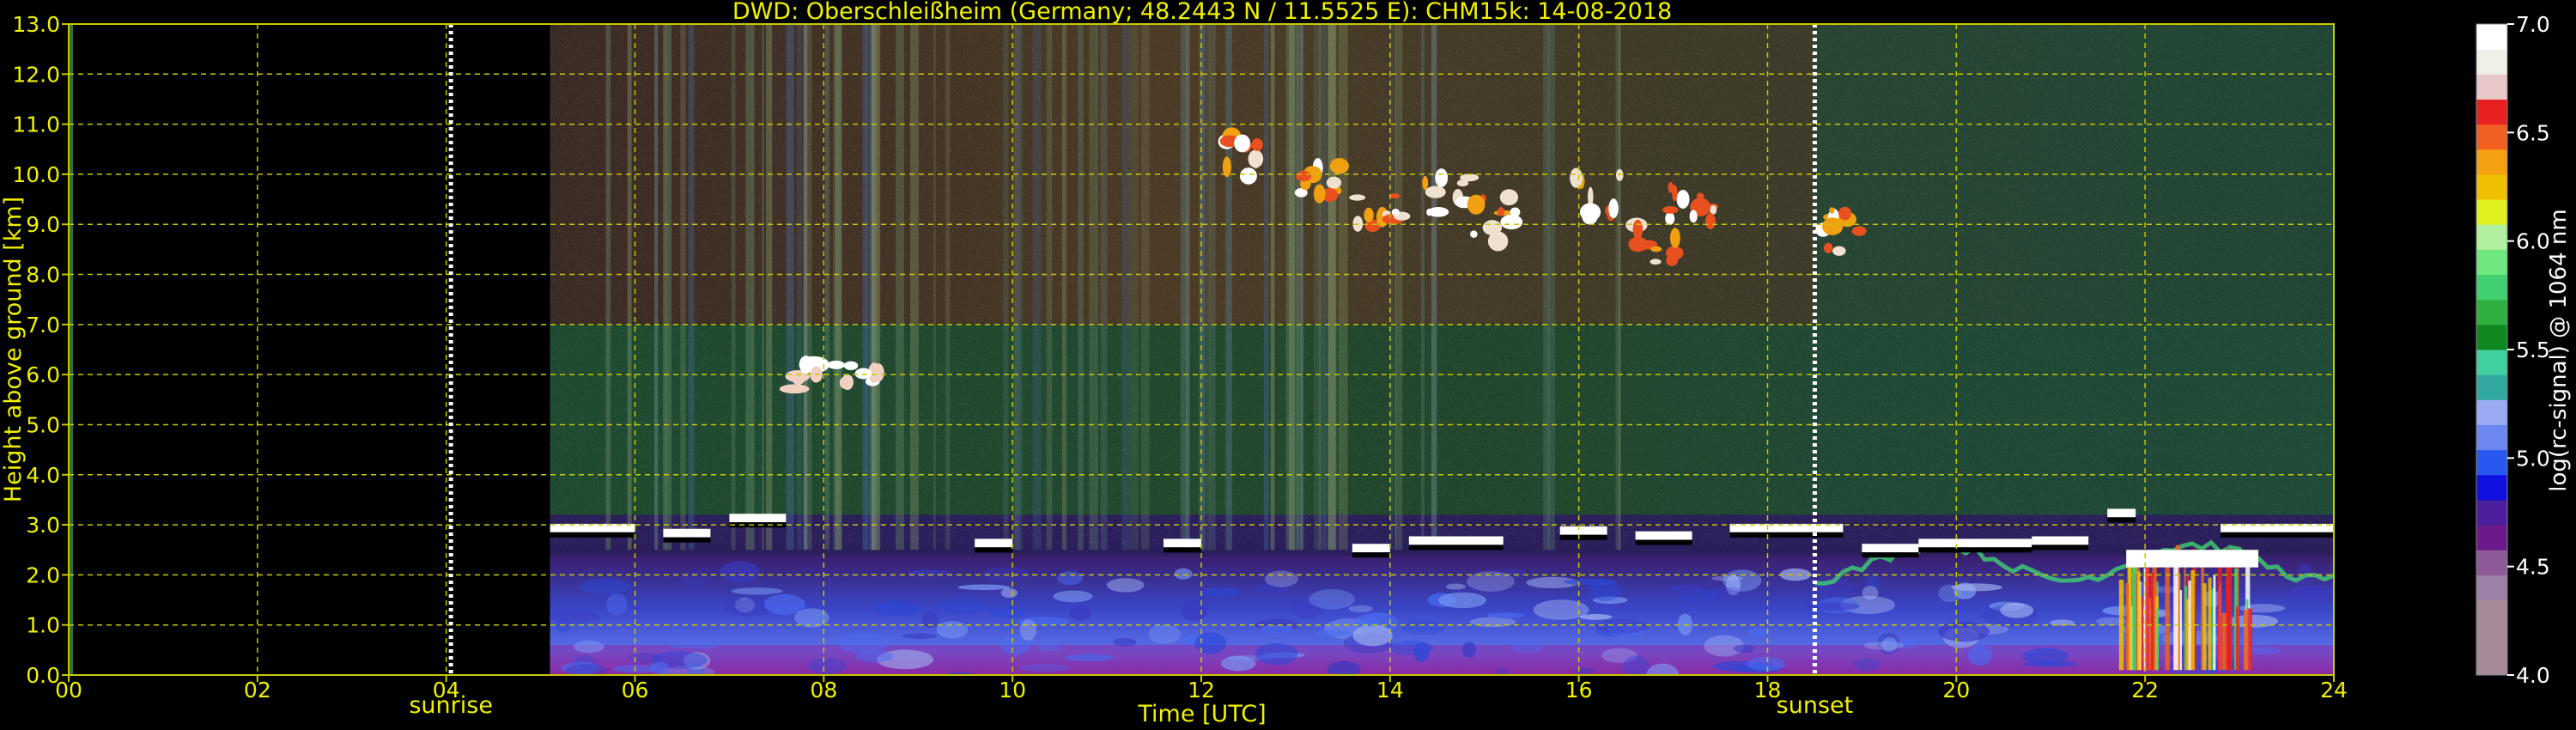  I want to click on y-tick-label: 4.0, so click(43, 475).